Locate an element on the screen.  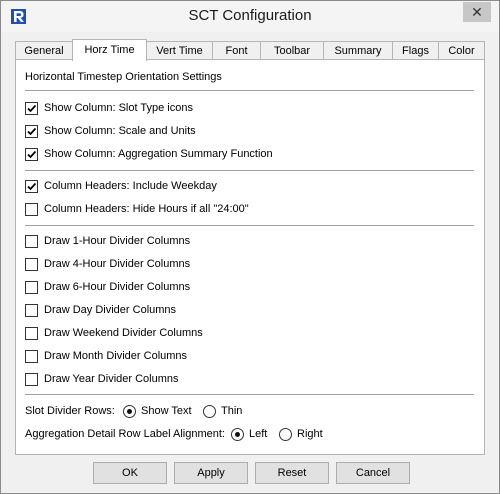
checkbox-label: Draw 6-Hour Divider Columns is located at coordinates (117, 287).